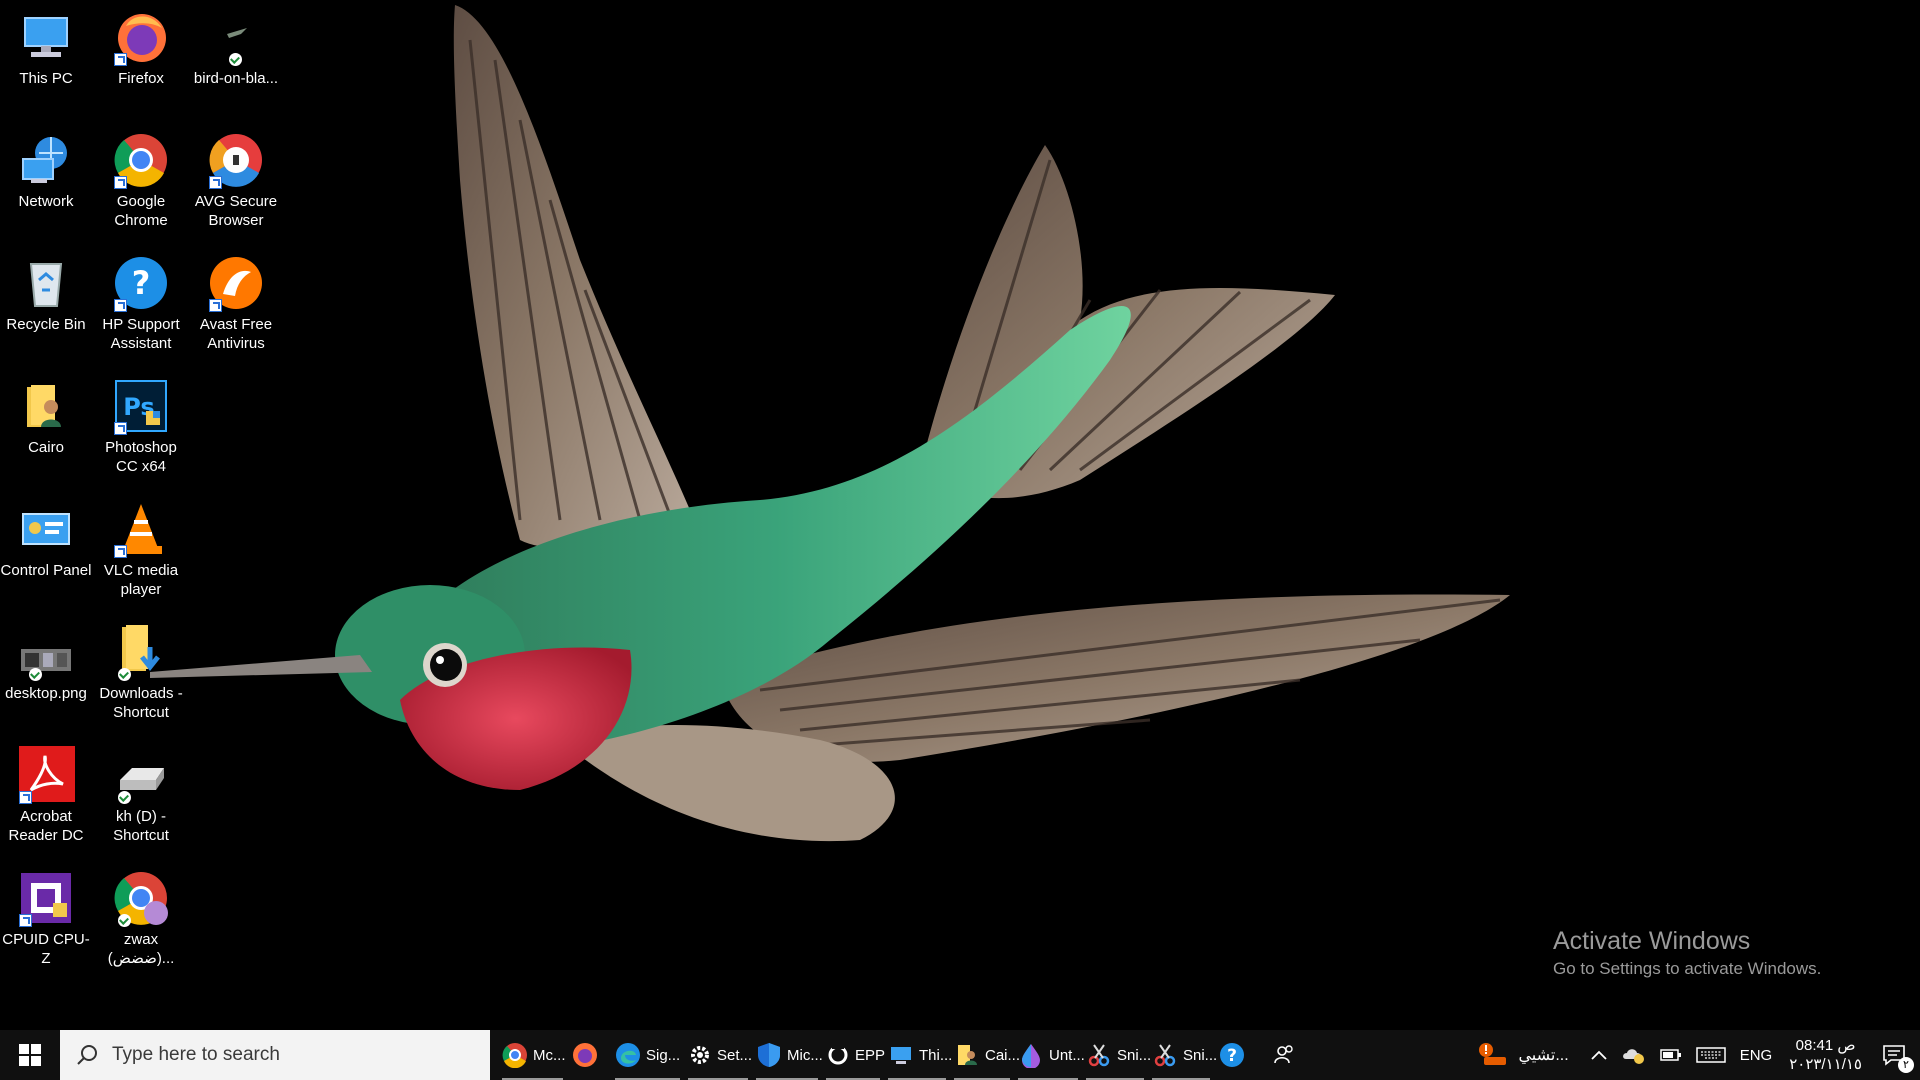 This screenshot has height=1080, width=1920. Describe the element at coordinates (141, 652) in the screenshot. I see `downloads-folder-icon` at that location.